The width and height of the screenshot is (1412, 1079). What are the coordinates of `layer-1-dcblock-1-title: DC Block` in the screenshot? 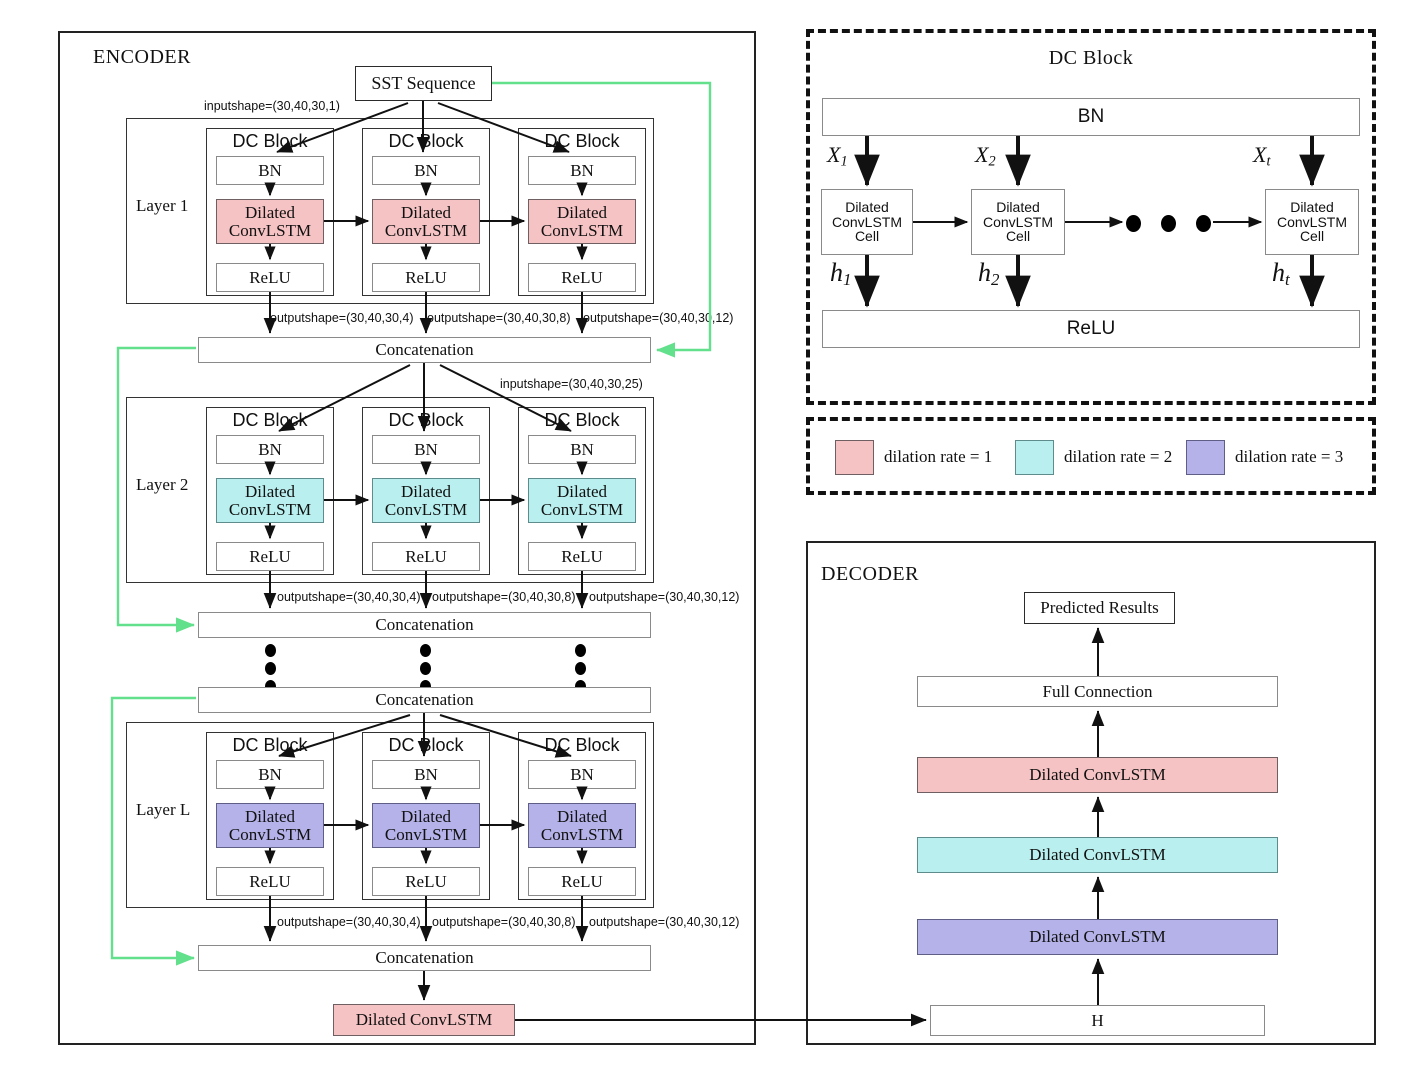 It's located at (270, 141).